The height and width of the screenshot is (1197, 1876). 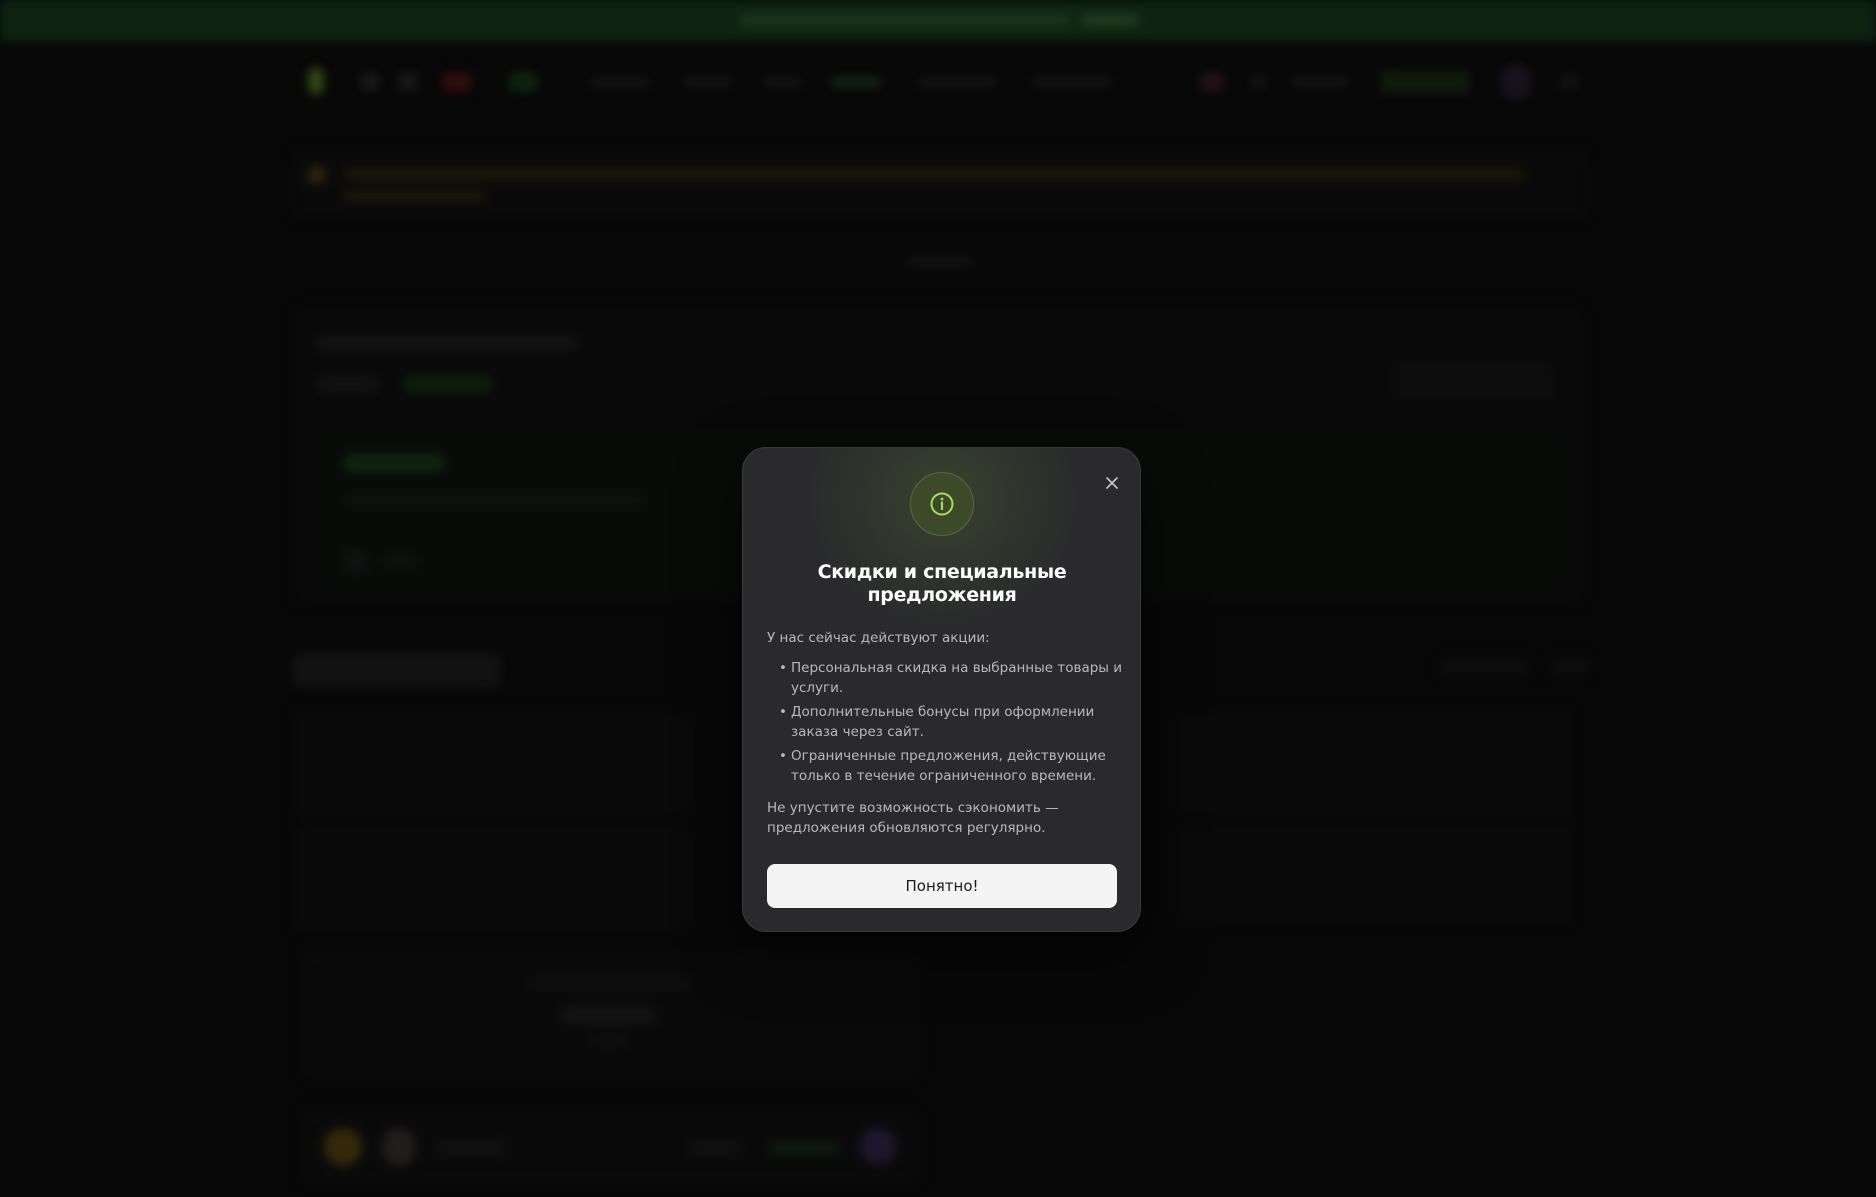 What do you see at coordinates (878, 638) in the screenshot?
I see `modal-intro-text: У нас сейчас действуют акции:` at bounding box center [878, 638].